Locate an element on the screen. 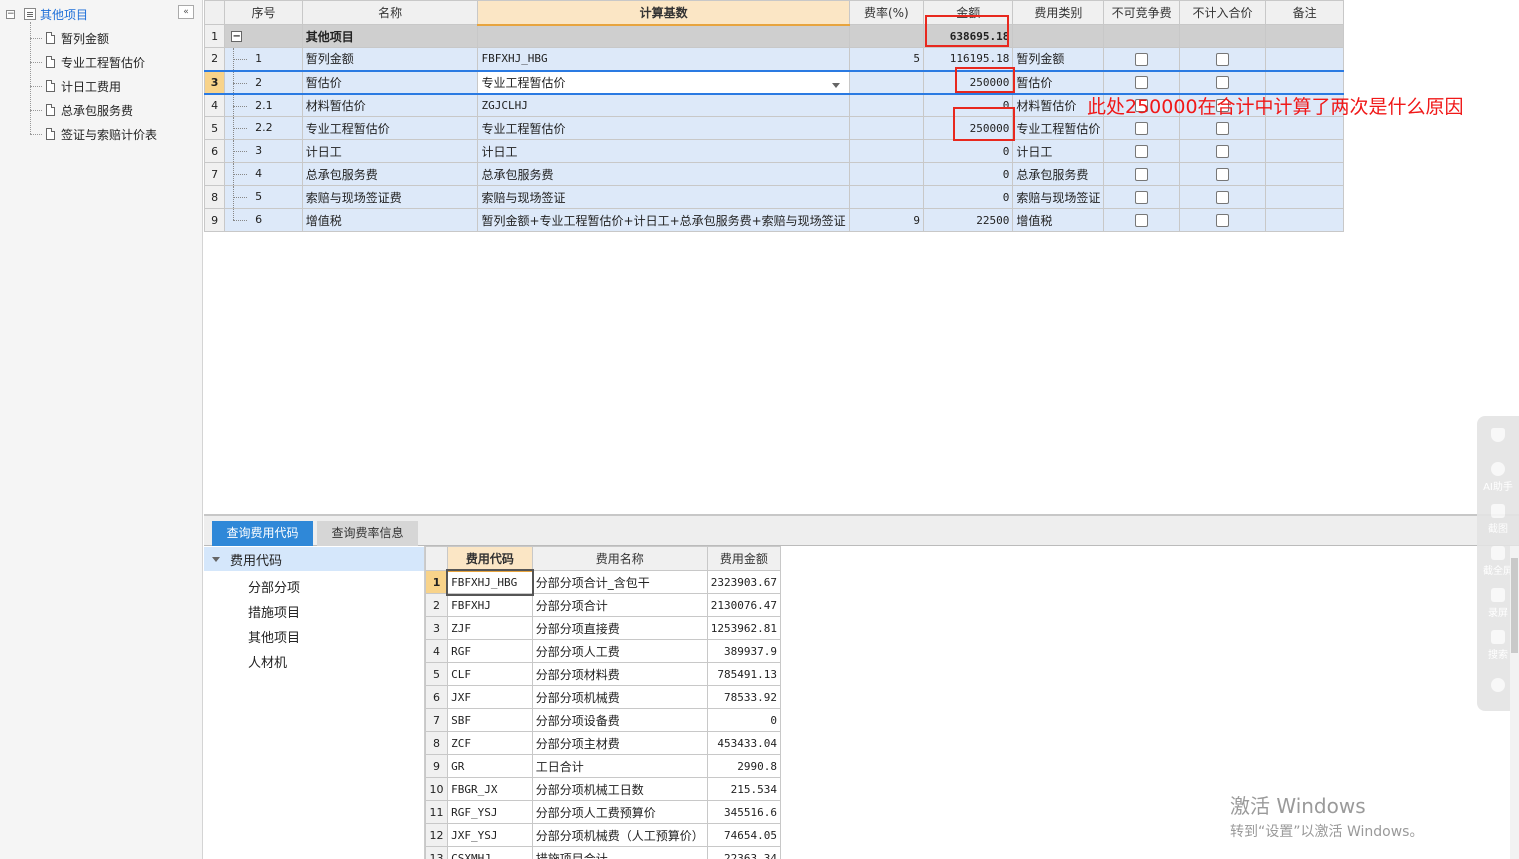 The width and height of the screenshot is (1519, 859). fee-name-cell: 分部分项人工费预算价 is located at coordinates (619, 812).